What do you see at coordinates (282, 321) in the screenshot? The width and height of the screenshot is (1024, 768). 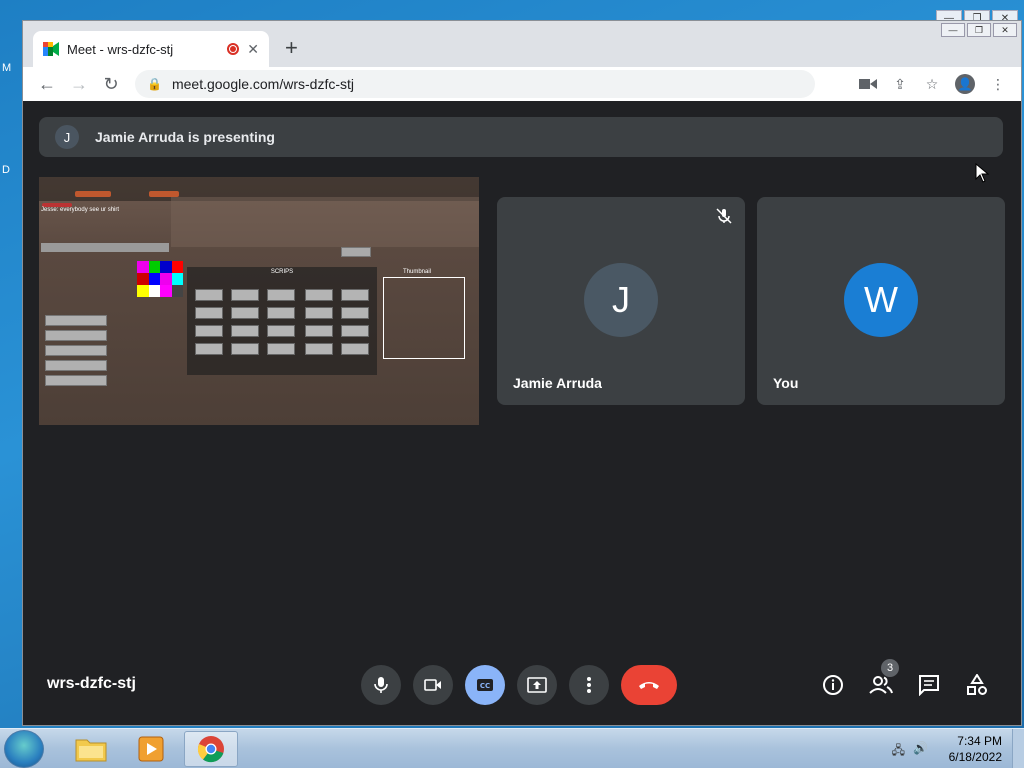 I see `scripts-panel: SCRIPS` at bounding box center [282, 321].